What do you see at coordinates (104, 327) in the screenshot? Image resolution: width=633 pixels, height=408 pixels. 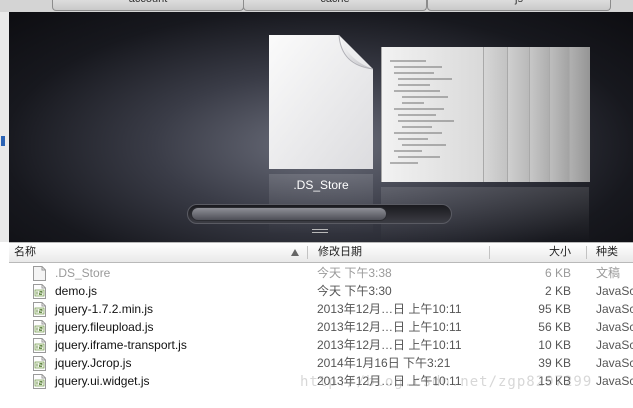 I see `file-name: jquery.fileupload.js` at bounding box center [104, 327].